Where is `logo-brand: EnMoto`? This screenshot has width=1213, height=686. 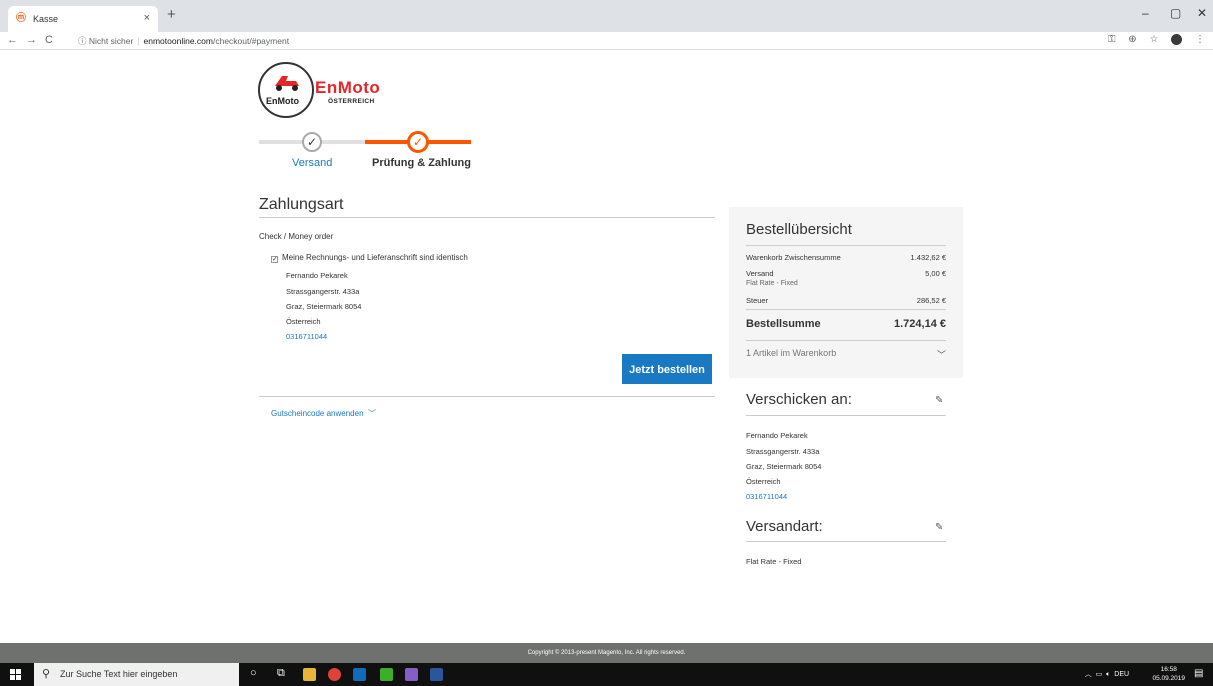
logo-brand: EnMoto is located at coordinates (348, 87).